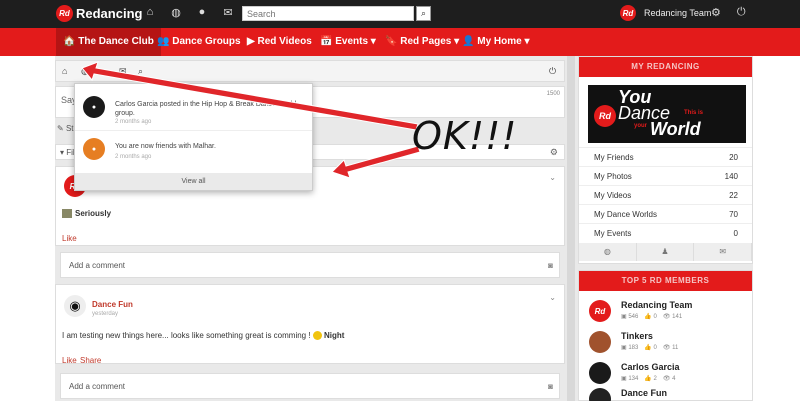 Image resolution: width=800 pixels, height=401 pixels. I want to click on user-add-icon: ♟, so click(666, 252).